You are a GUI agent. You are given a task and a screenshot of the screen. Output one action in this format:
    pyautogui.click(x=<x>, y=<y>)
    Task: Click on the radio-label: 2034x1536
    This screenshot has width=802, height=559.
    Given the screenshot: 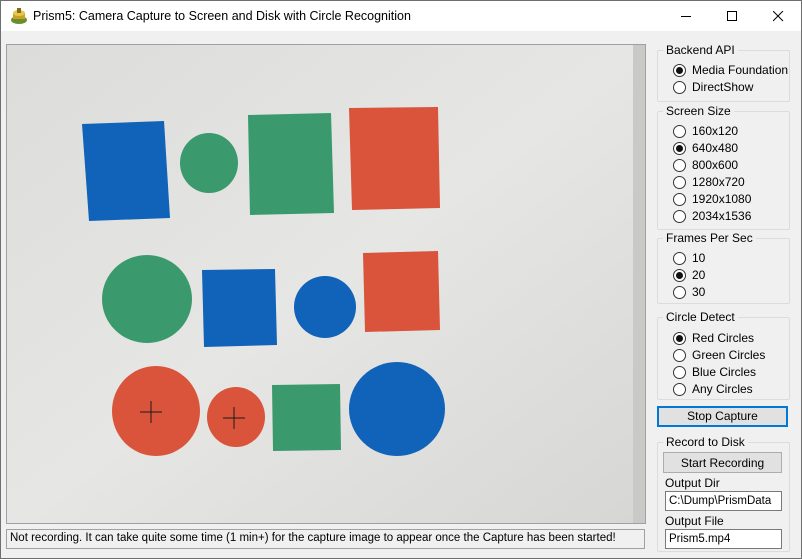 What is the action you would take?
    pyautogui.click(x=722, y=216)
    